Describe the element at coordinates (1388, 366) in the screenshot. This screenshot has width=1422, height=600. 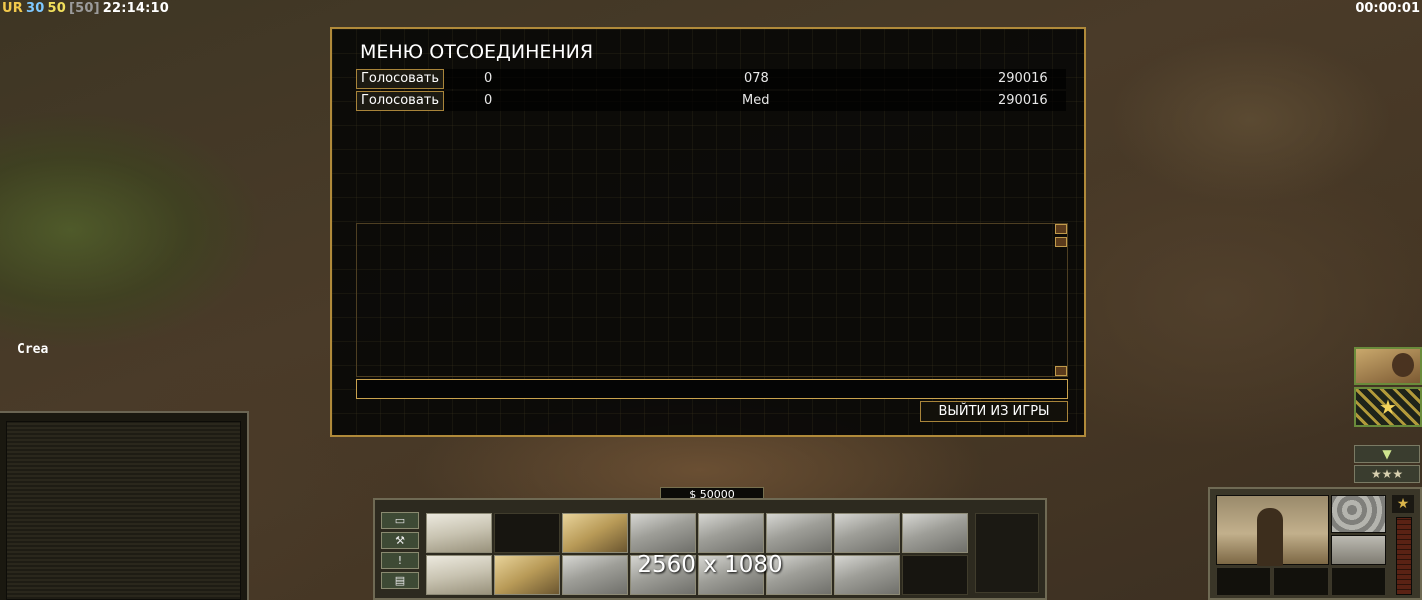
I see `general-portrait` at that location.